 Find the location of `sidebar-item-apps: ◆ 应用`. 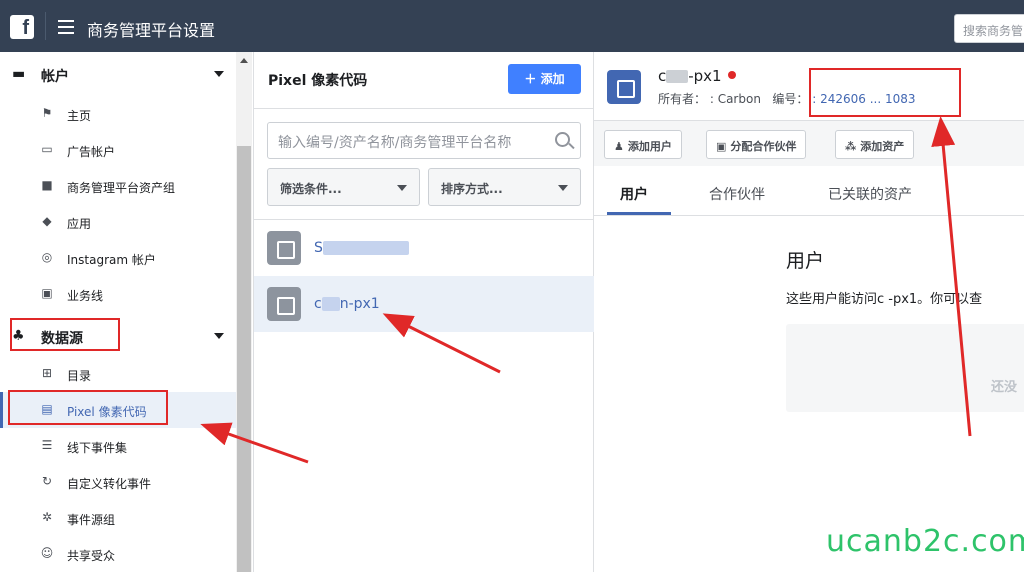

sidebar-item-apps: ◆ 应用 is located at coordinates (118, 222).